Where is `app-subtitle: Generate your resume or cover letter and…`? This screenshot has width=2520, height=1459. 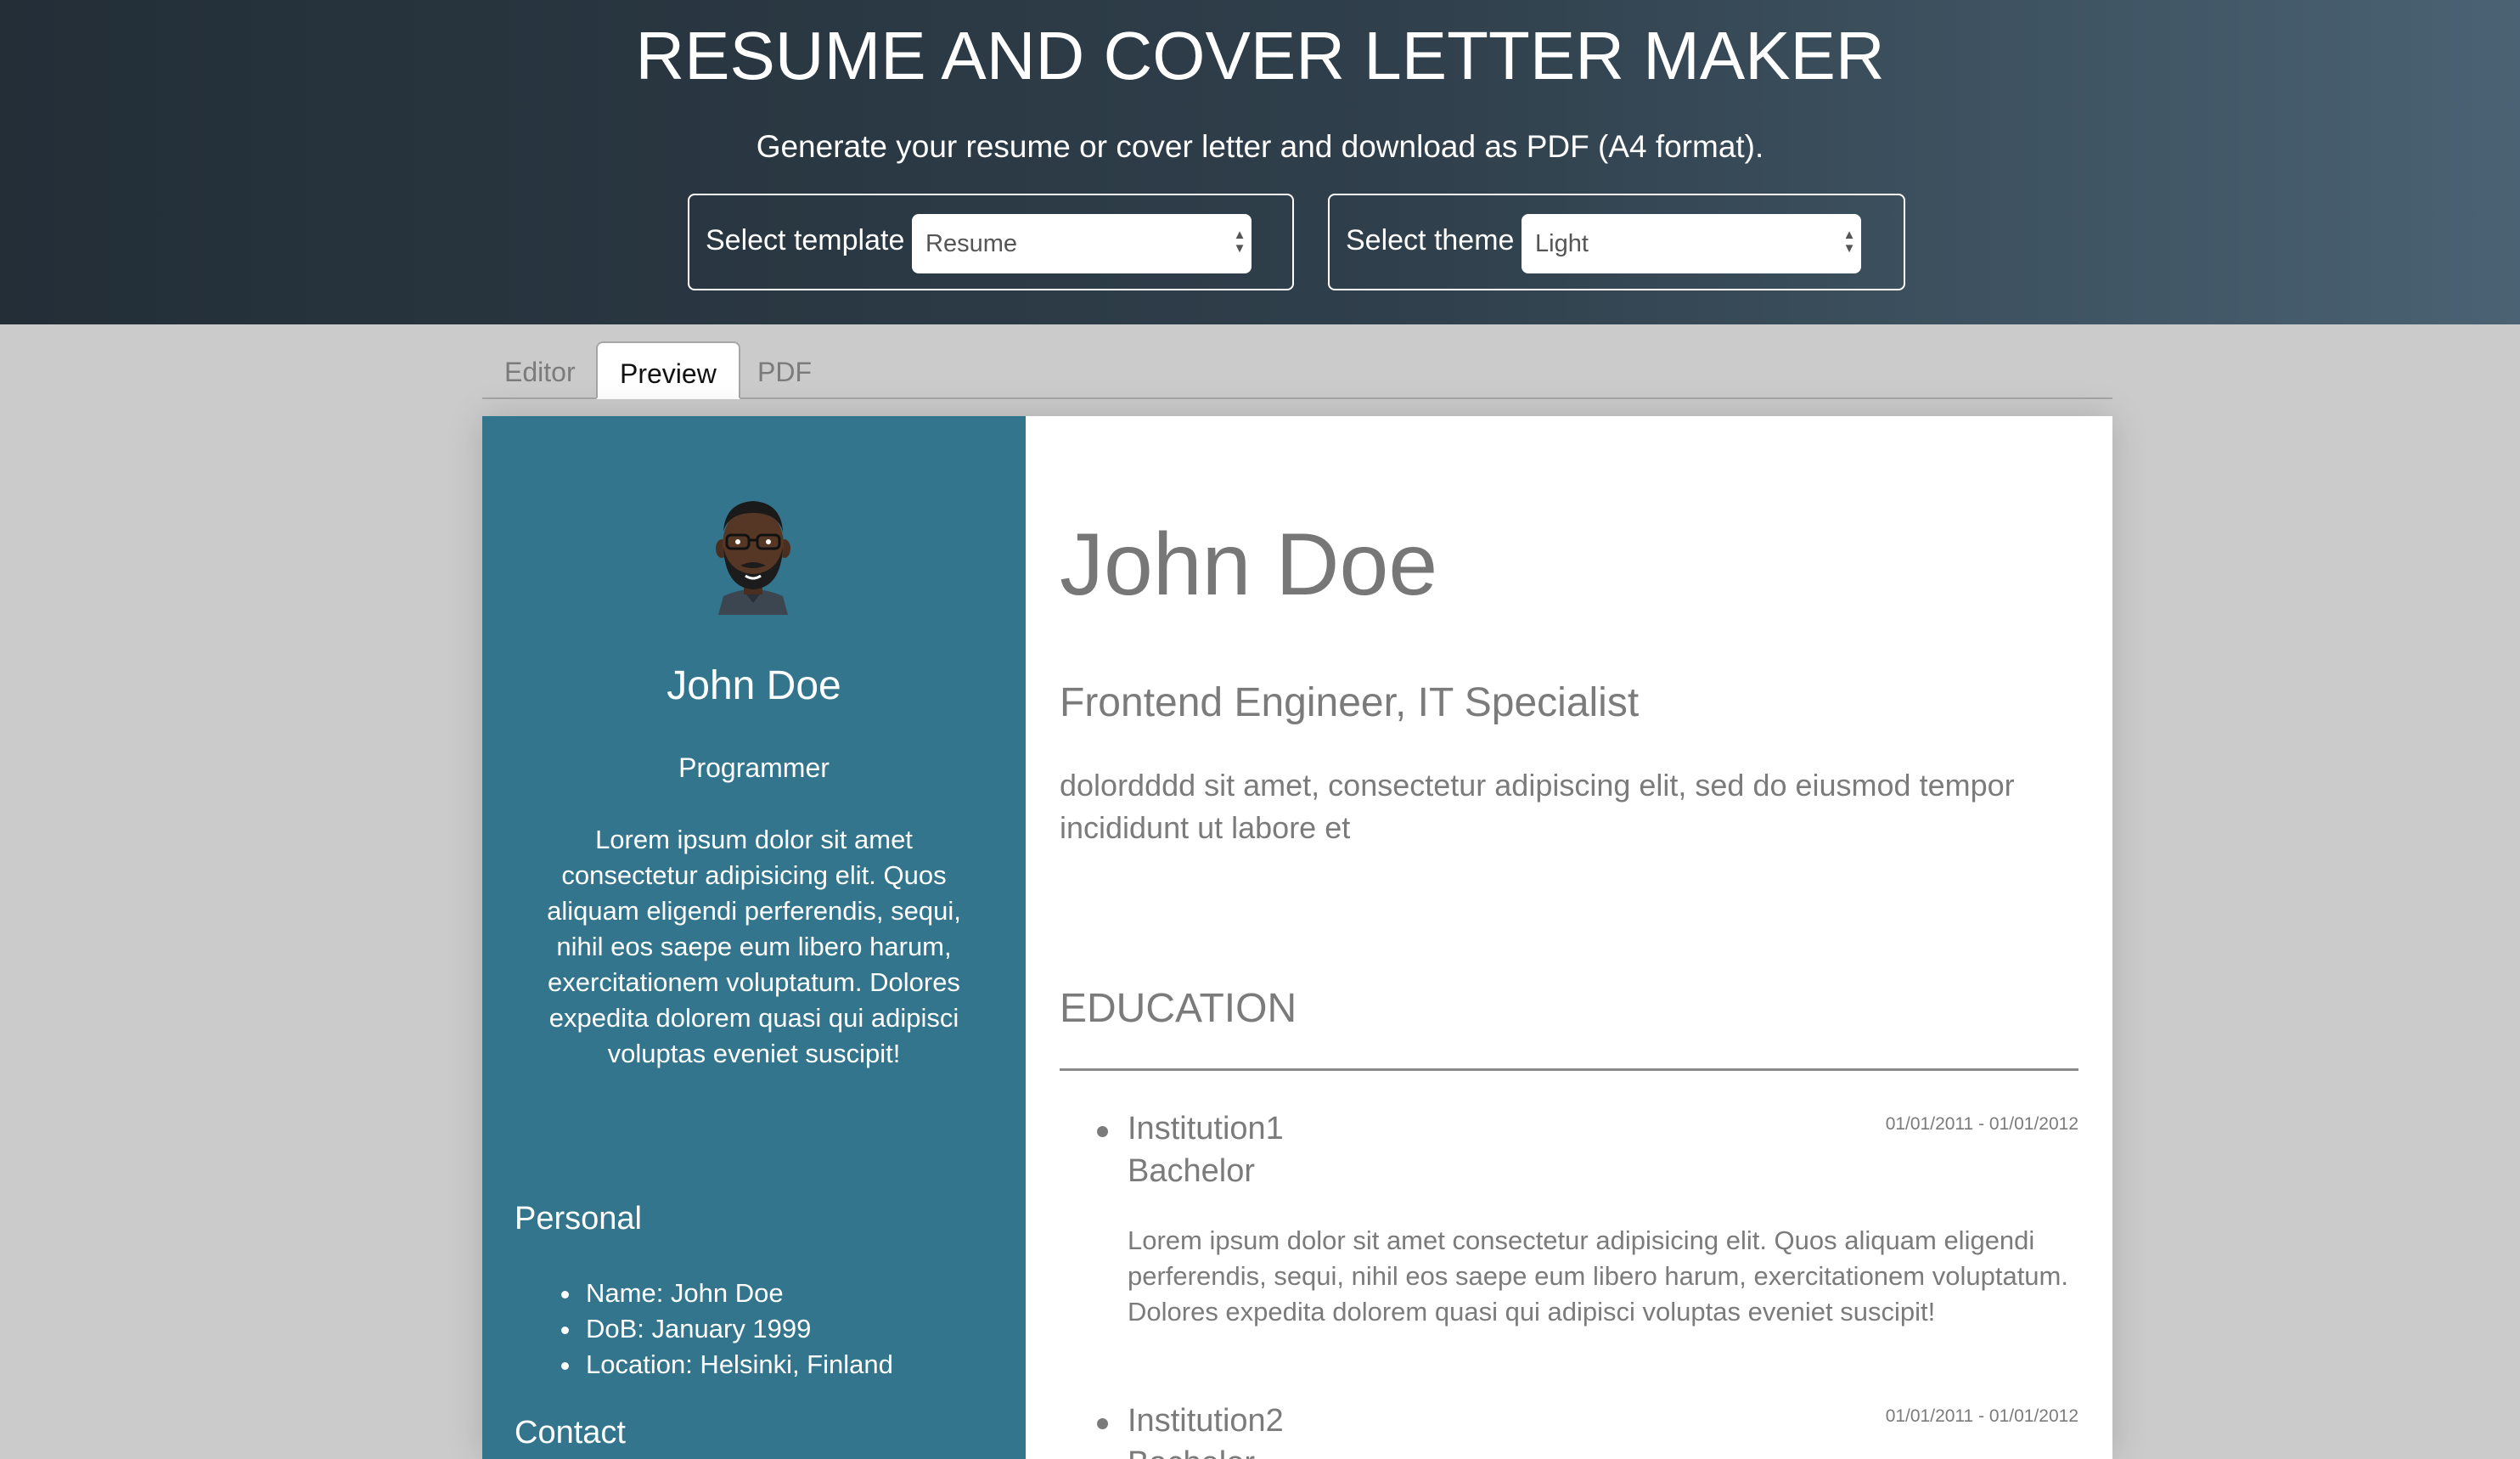 app-subtitle: Generate your resume or cover letter and… is located at coordinates (1260, 146).